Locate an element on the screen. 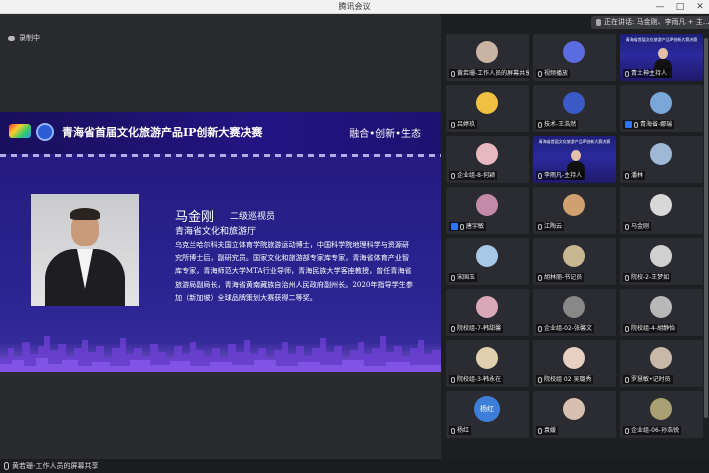  participant-tile: 技术-王浩然 is located at coordinates (574, 108).